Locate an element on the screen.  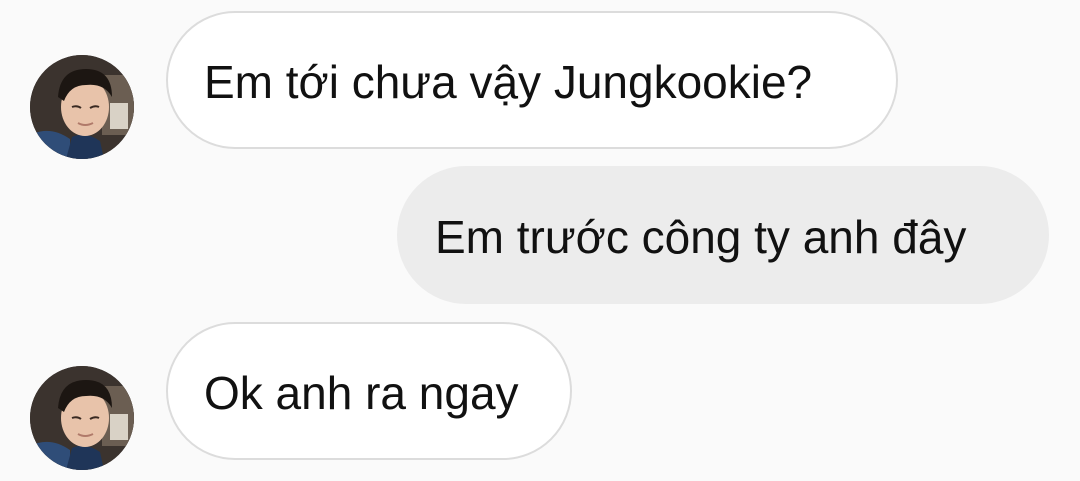
message-text: Em trước công ty anh đây is located at coordinates (701, 237).